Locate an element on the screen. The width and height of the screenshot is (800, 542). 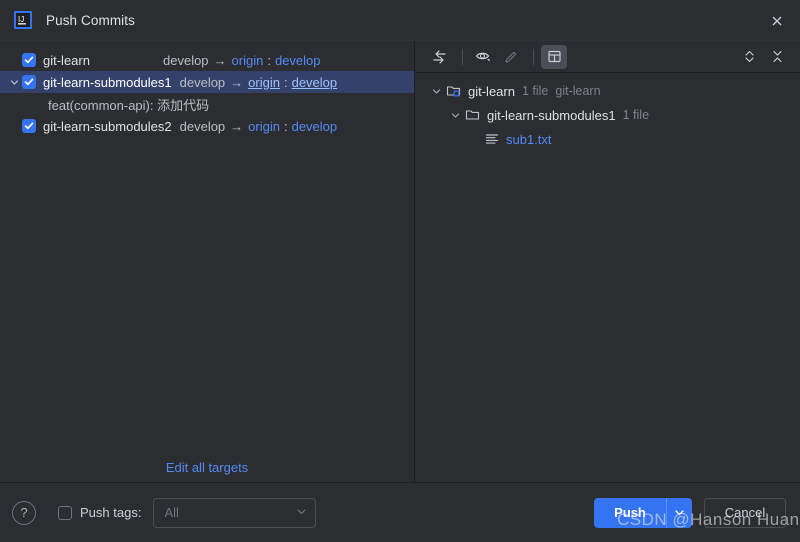
tree-node-repo-root: git-learn 1 file git-learn is located at coordinates (607, 91).